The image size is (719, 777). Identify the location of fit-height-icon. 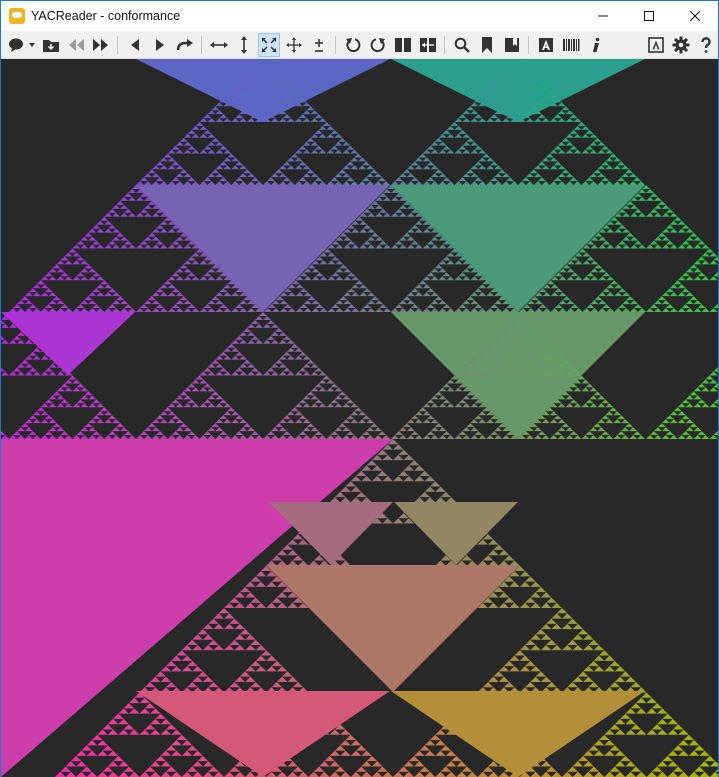
(243, 44).